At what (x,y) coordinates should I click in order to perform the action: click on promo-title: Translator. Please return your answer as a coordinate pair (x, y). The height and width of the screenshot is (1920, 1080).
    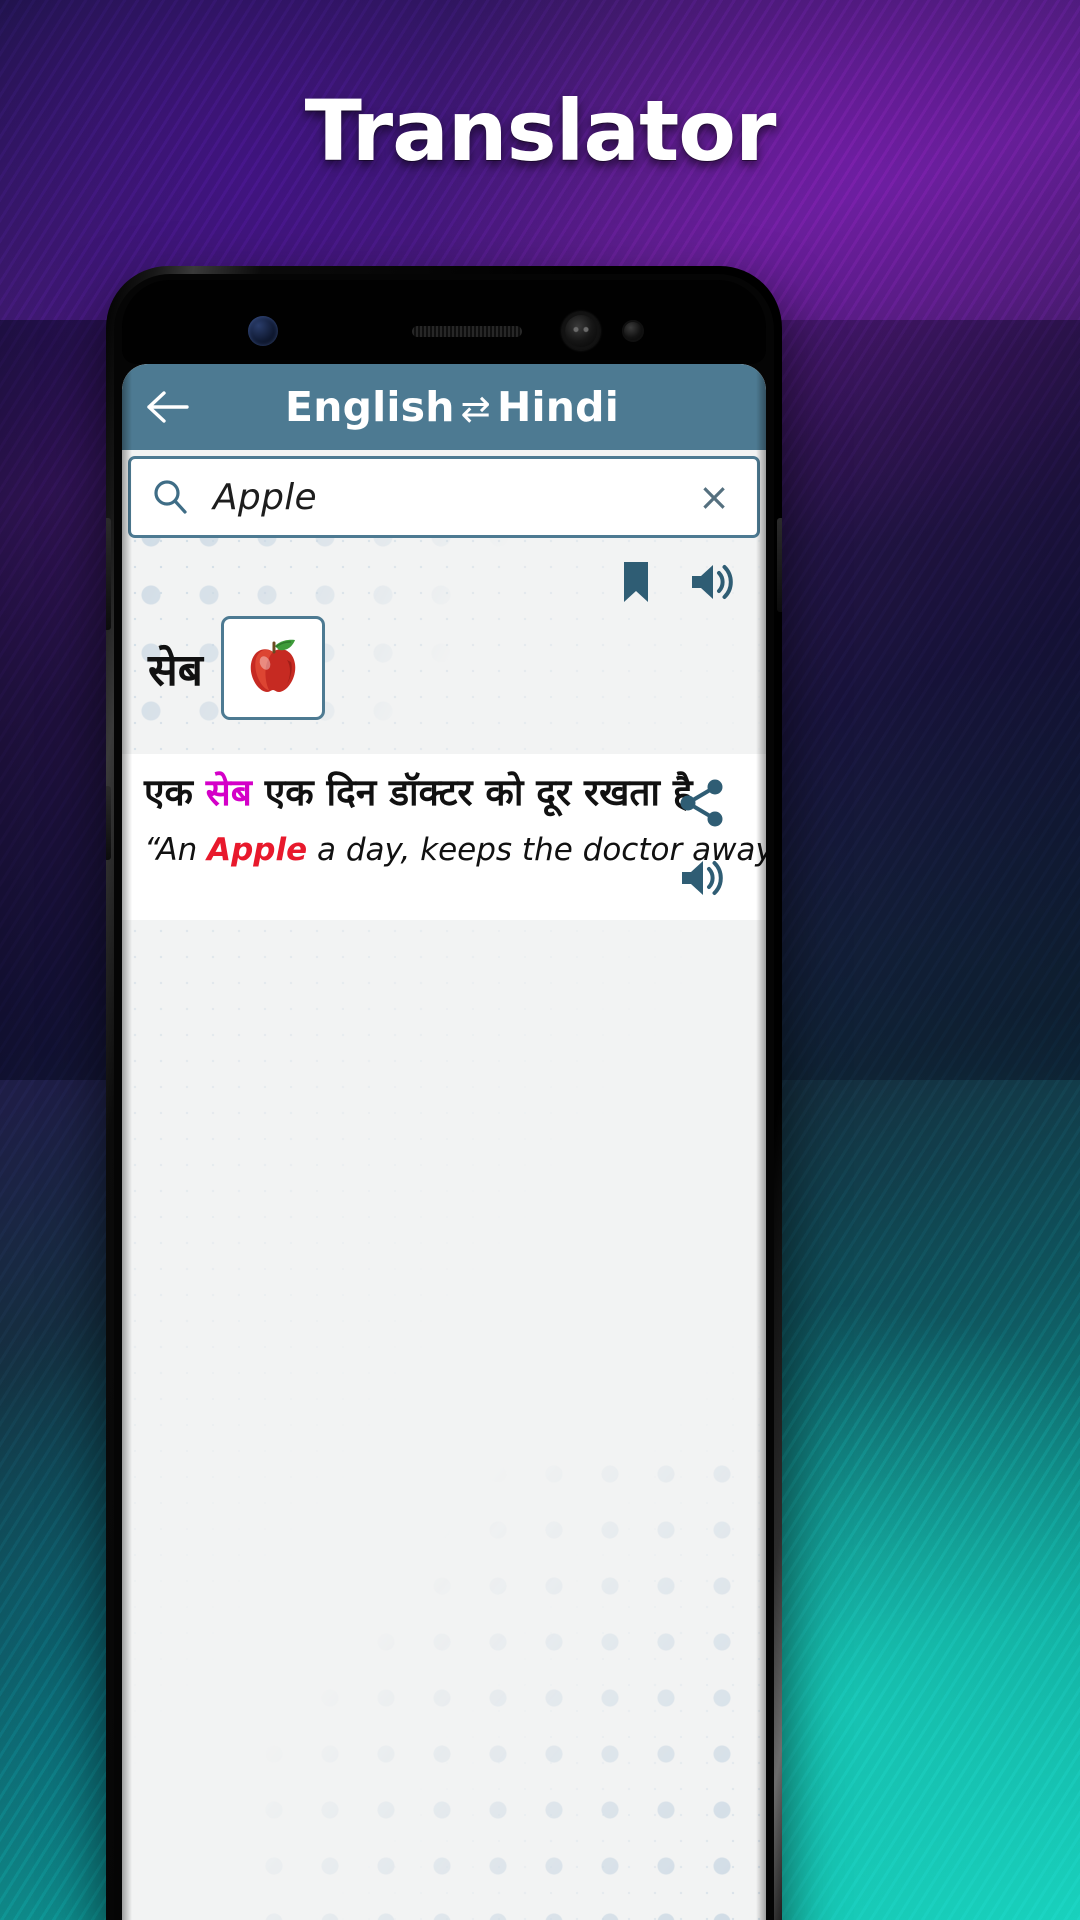
    Looking at the image, I should click on (540, 131).